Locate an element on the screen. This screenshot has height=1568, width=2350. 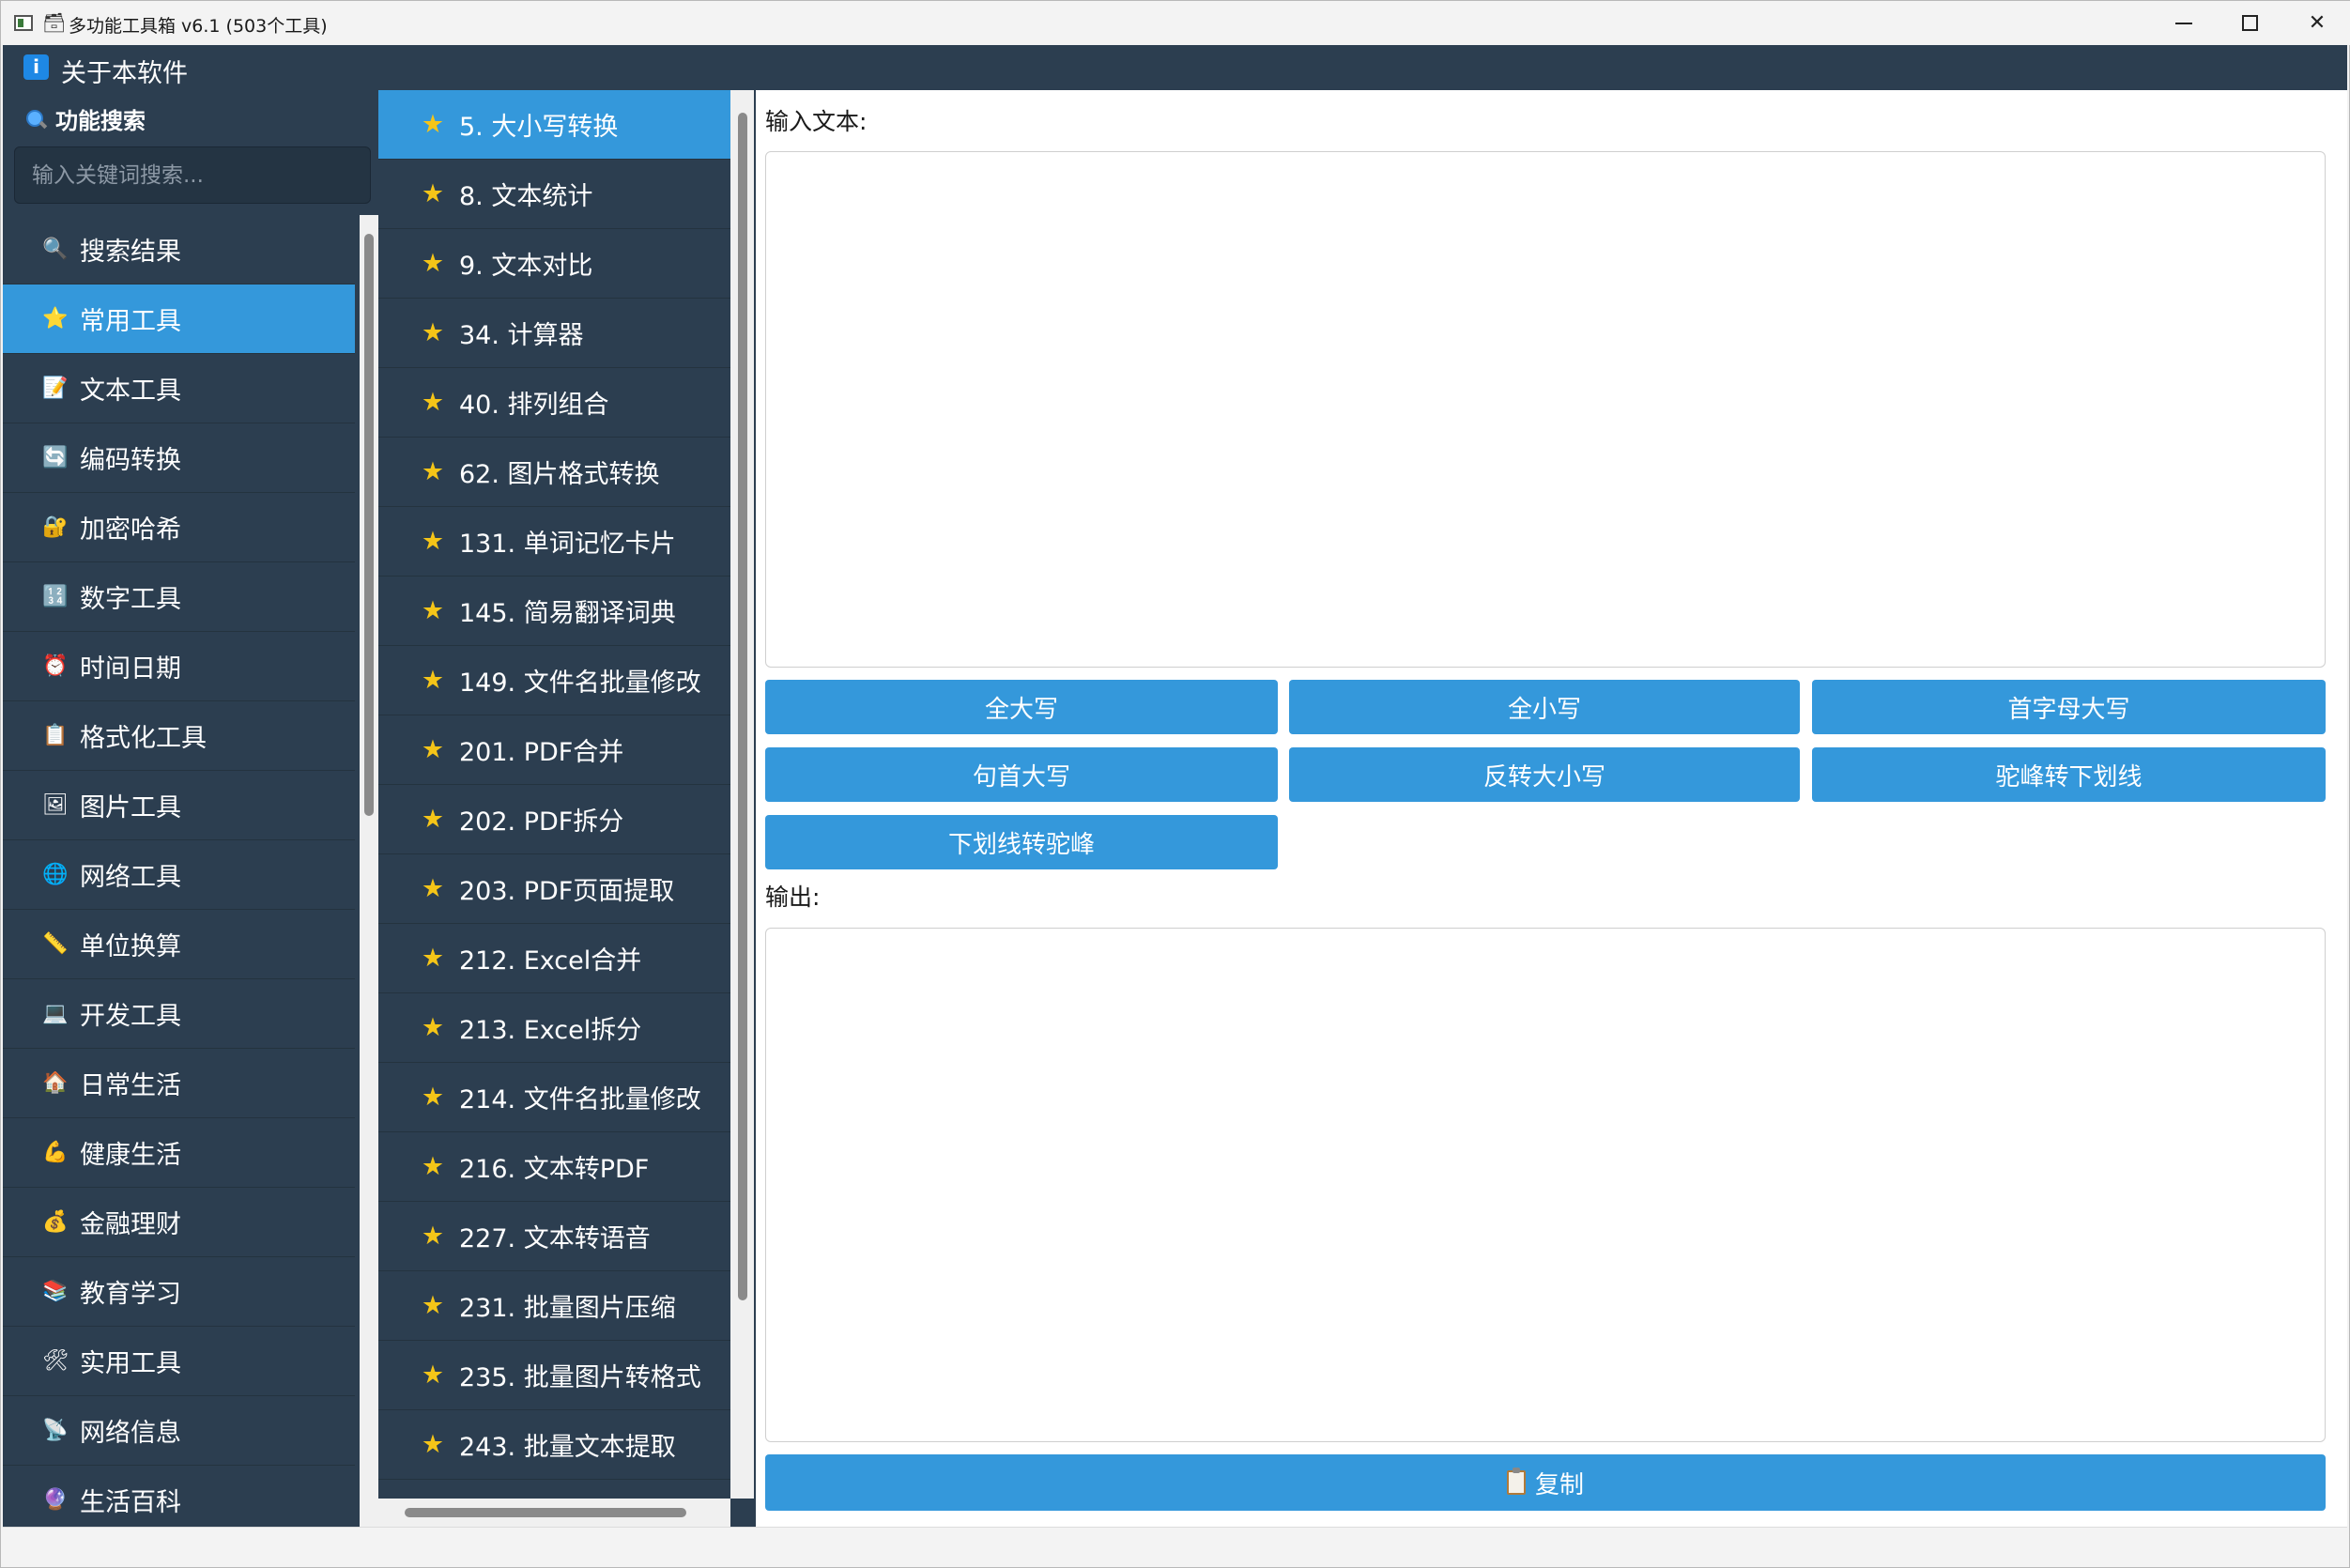
category-label: 搜索结果 is located at coordinates (131, 253).